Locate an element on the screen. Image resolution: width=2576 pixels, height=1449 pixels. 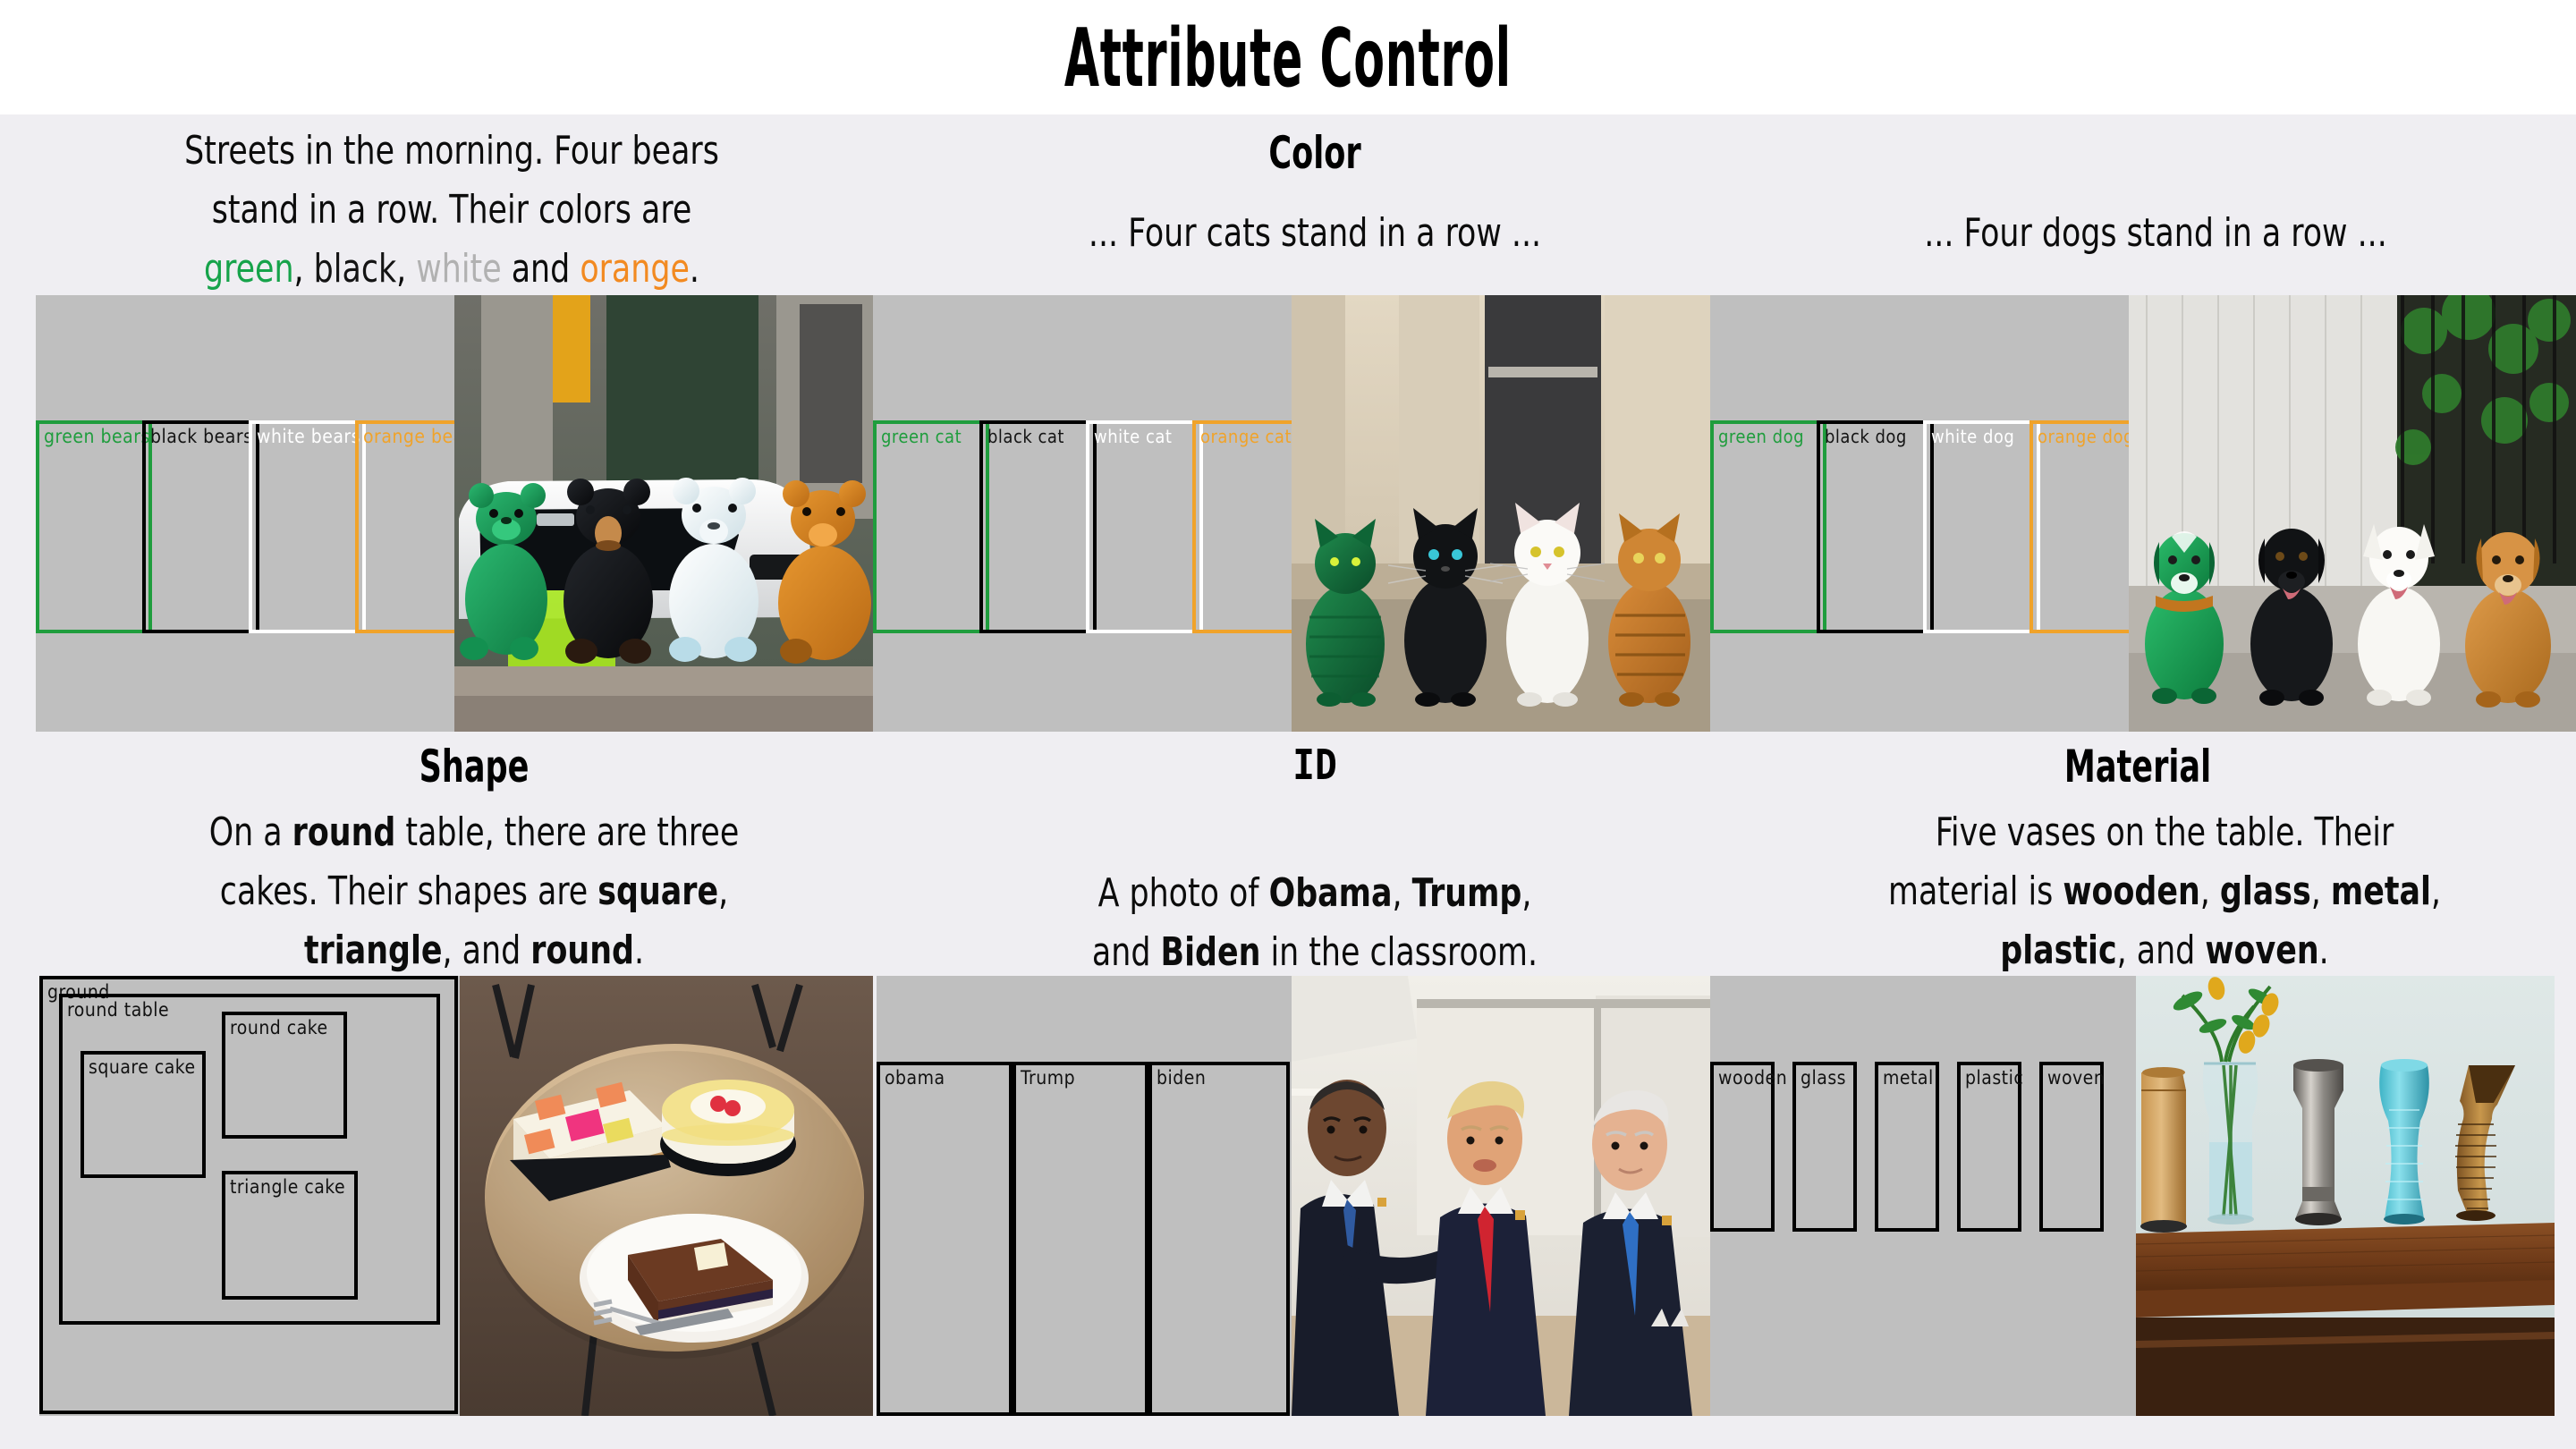
cakes-illustration is located at coordinates (666, 1196).